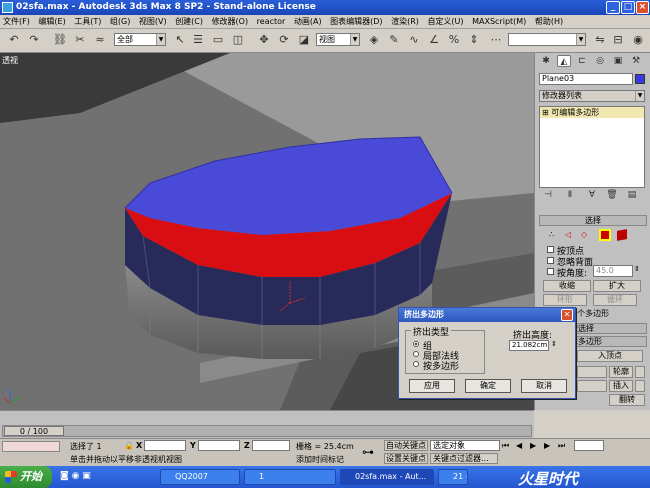 The height and width of the screenshot is (488, 650). Describe the element at coordinates (505, 446) in the screenshot. I see `go-to-start-icon: ⏮` at that location.